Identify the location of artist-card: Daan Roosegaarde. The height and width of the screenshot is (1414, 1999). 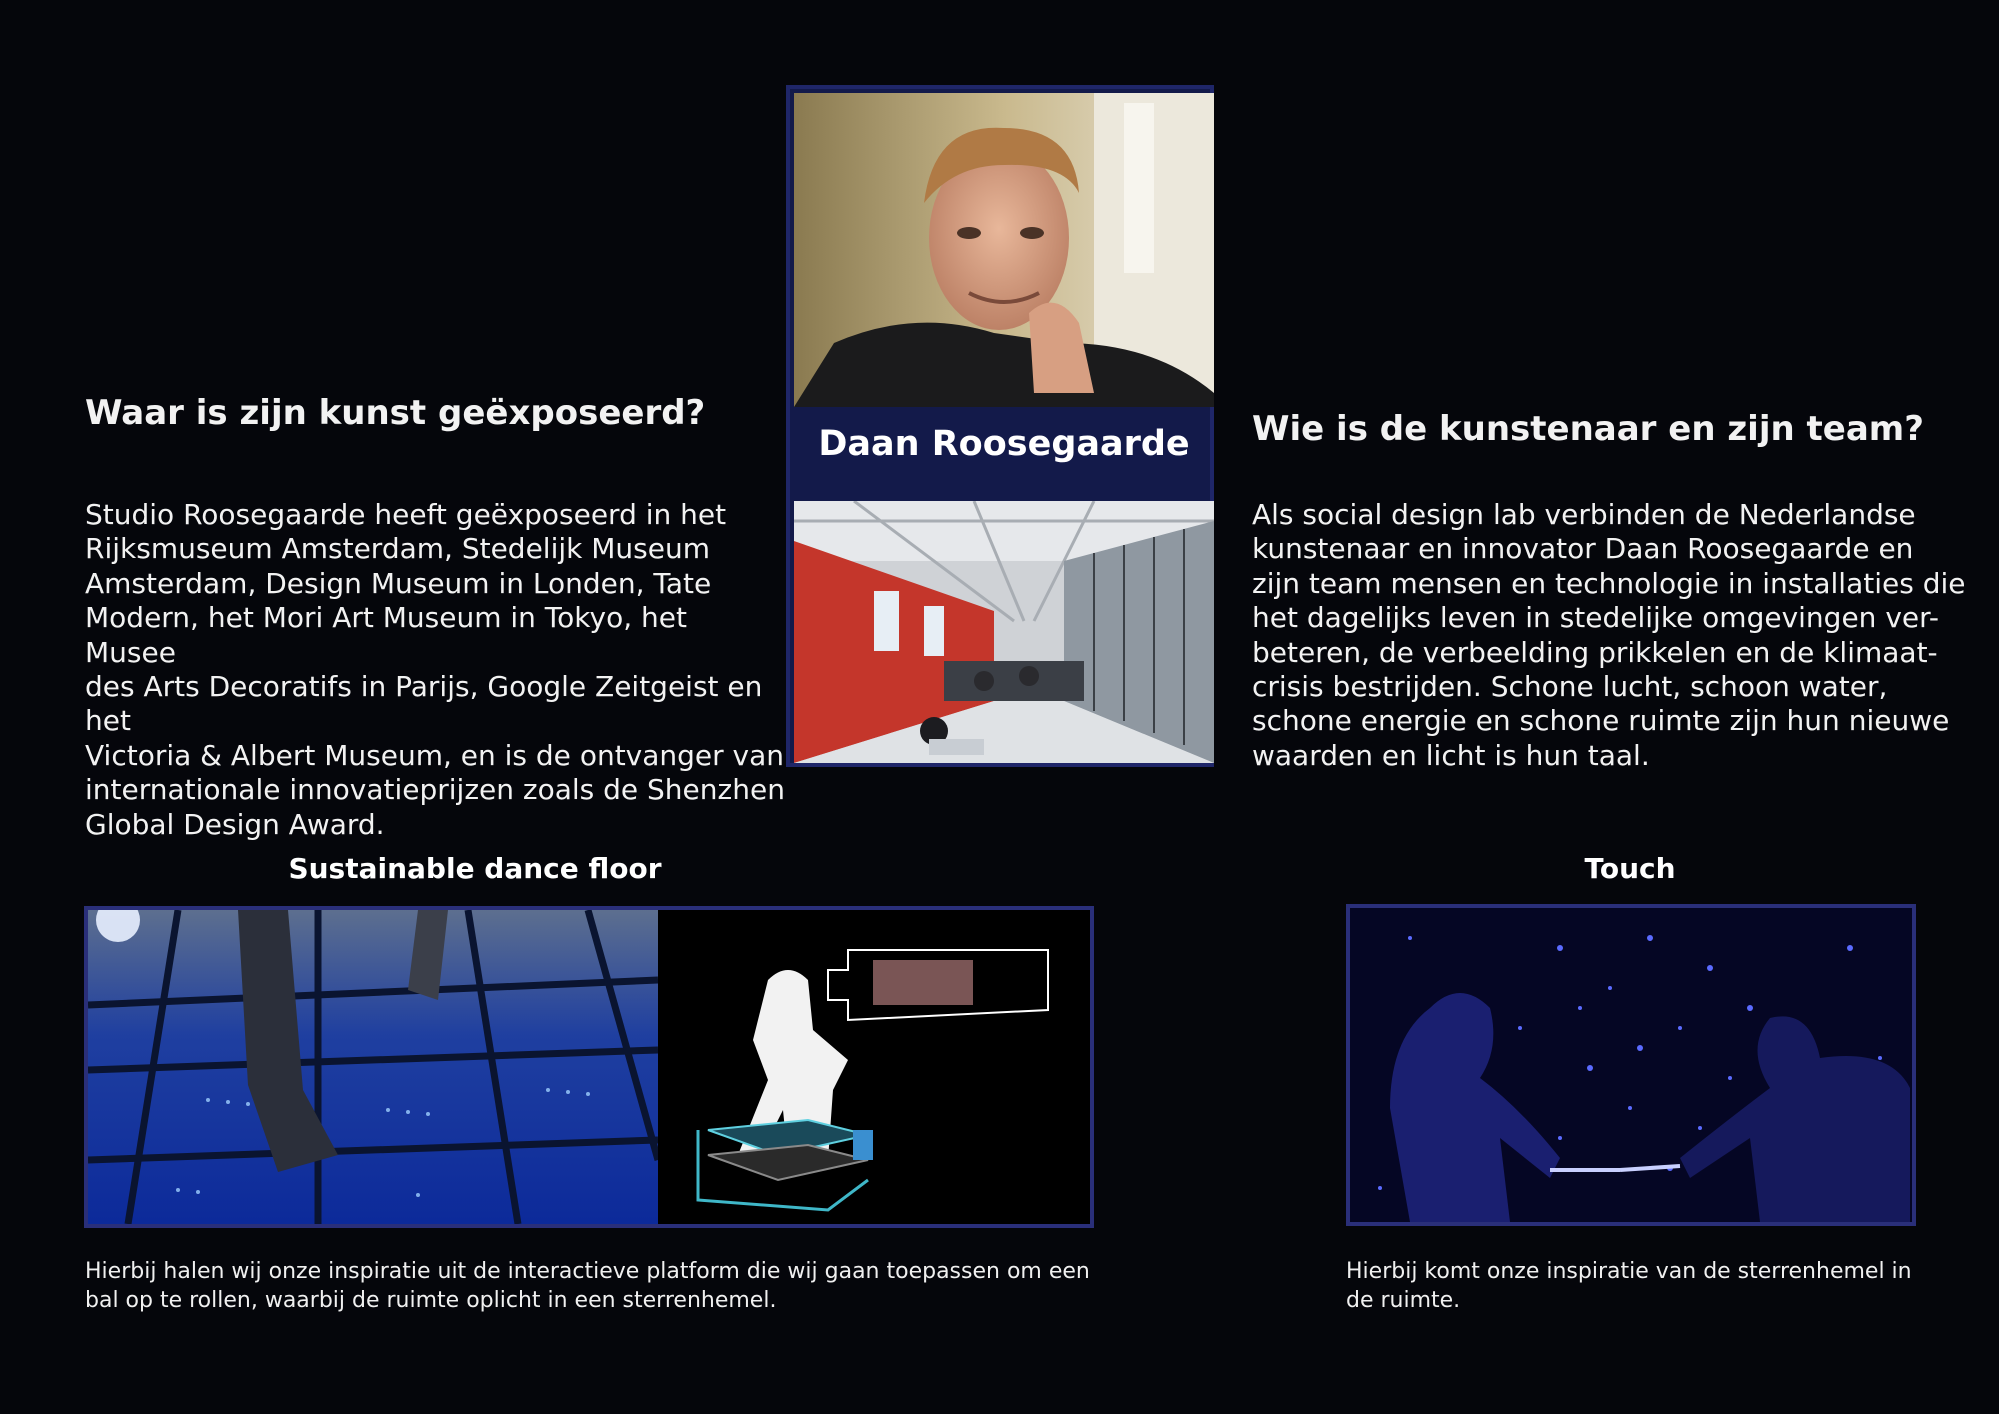
(1000, 426).